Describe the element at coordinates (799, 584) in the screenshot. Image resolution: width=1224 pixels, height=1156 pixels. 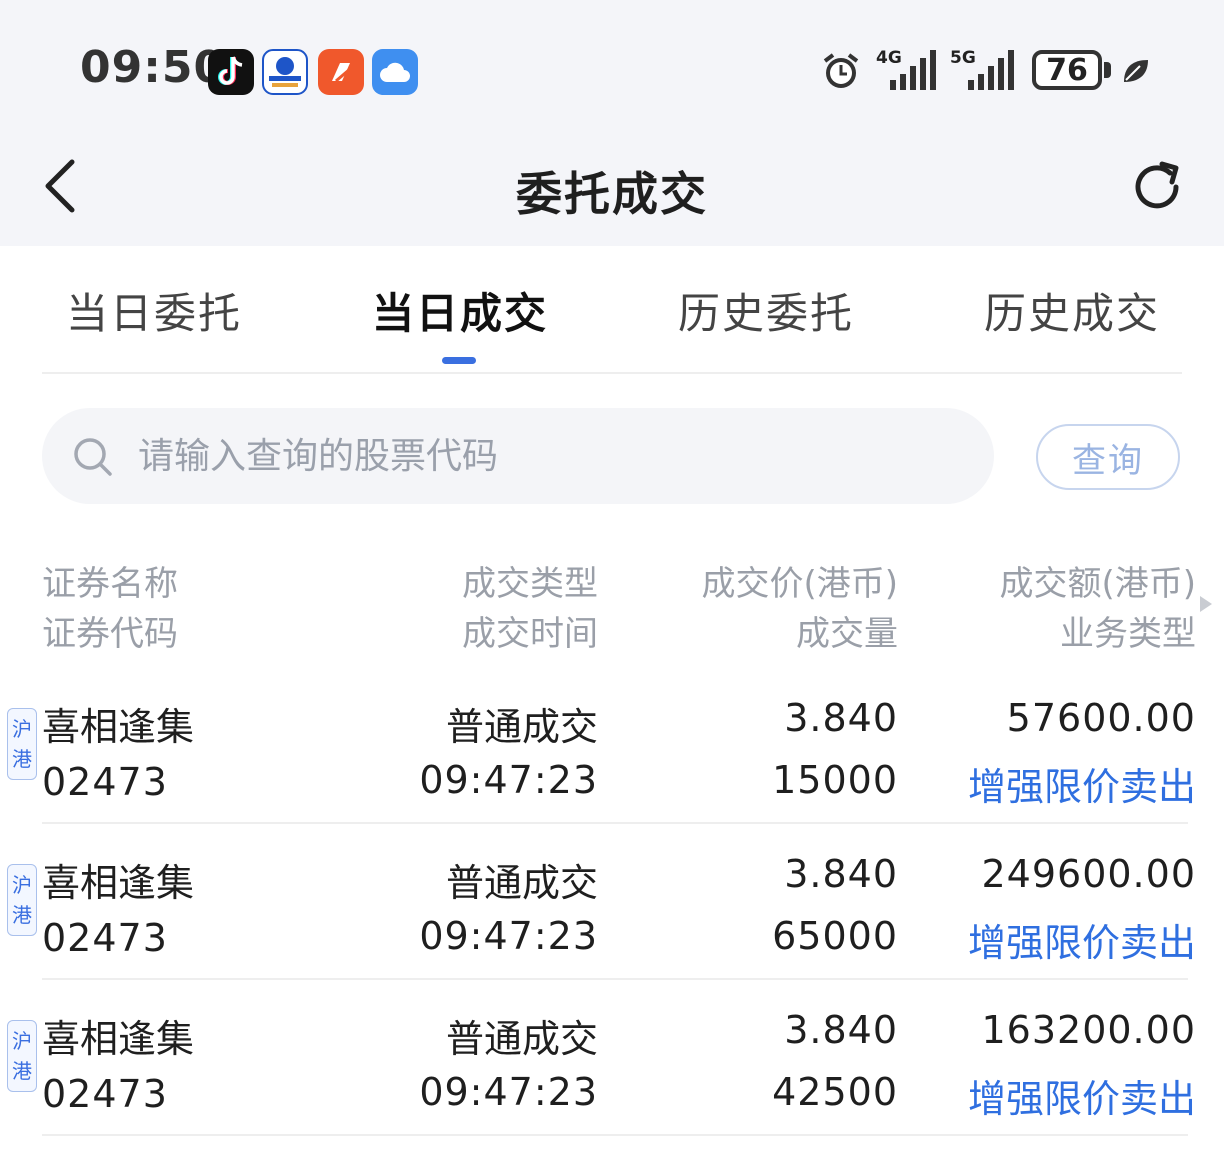
I see `header-trade-price: 成交价(港币)` at that location.